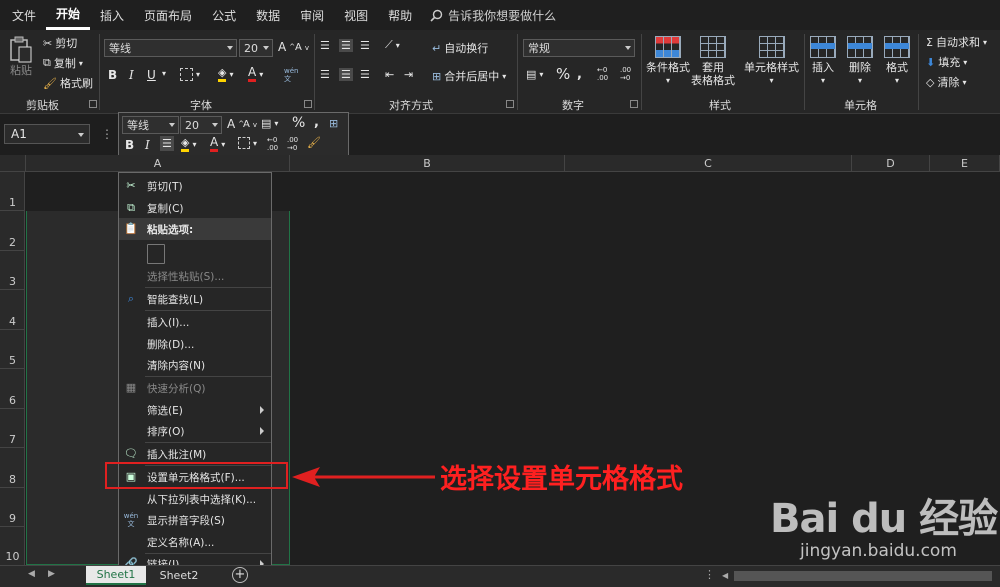 The height and width of the screenshot is (587, 1000). I want to click on menu-item-phonetic: wén 文显示拼音字段(S), so click(195, 520).